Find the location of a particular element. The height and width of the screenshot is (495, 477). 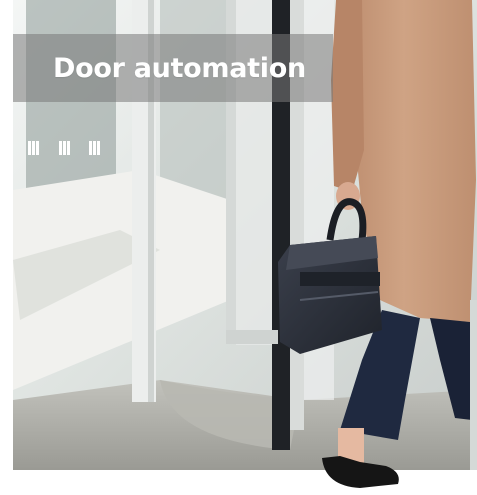

title-caption-overlay: Door automation is located at coordinates (173, 68).